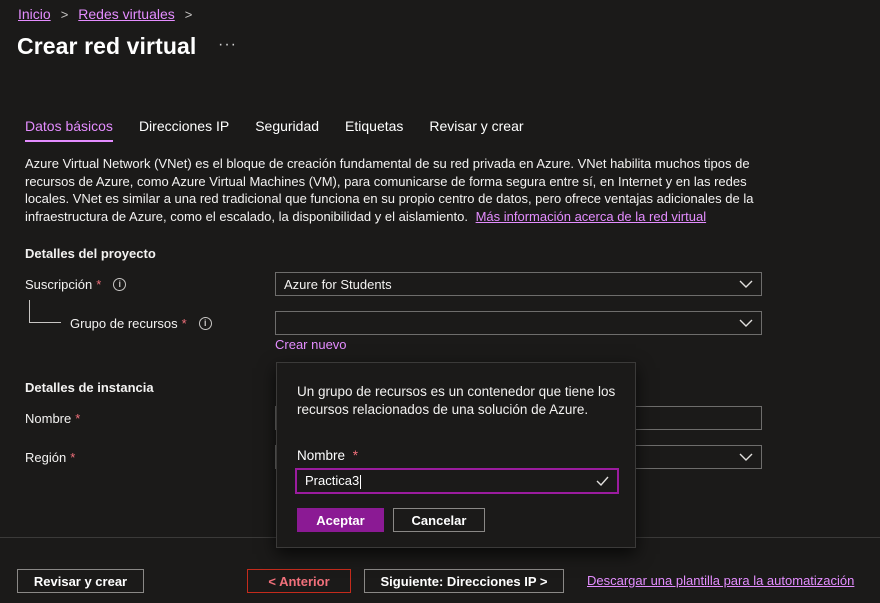  Describe the element at coordinates (361, 481) in the screenshot. I see `text-caret` at that location.